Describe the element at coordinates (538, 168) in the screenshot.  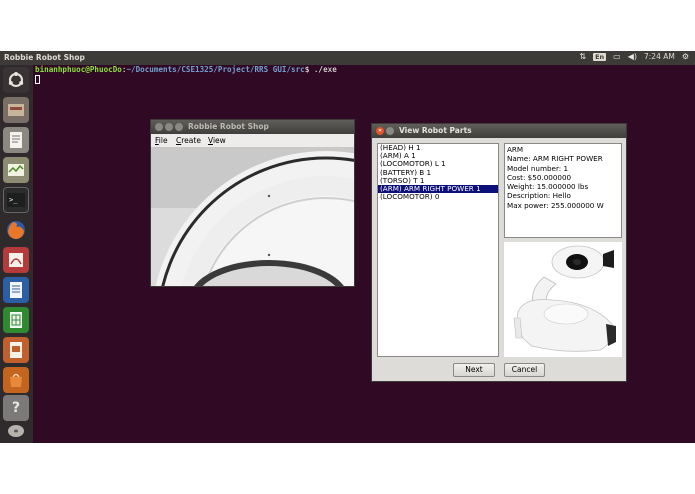
I see `detail-model-number: Model number: 1` at that location.